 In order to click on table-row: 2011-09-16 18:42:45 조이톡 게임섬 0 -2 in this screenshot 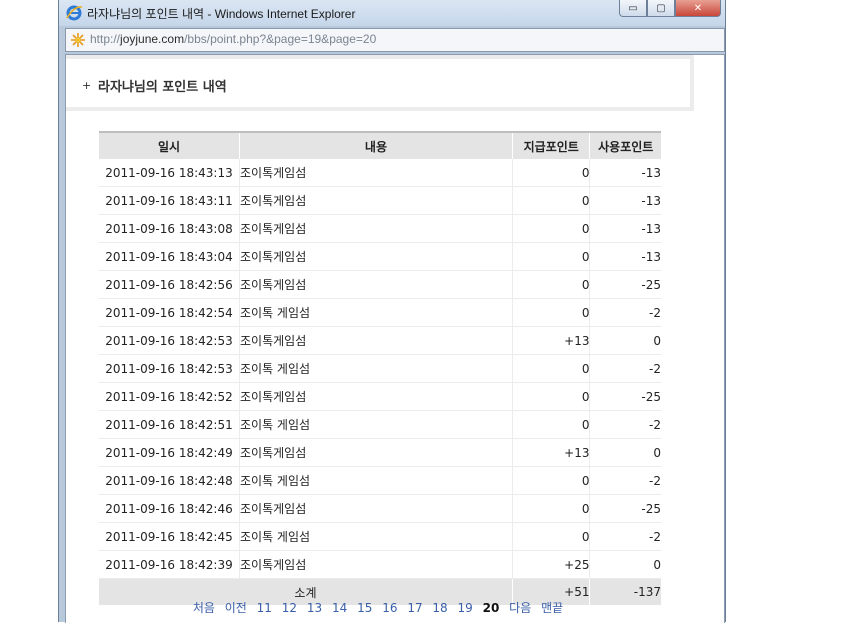, I will do `click(380, 536)`.